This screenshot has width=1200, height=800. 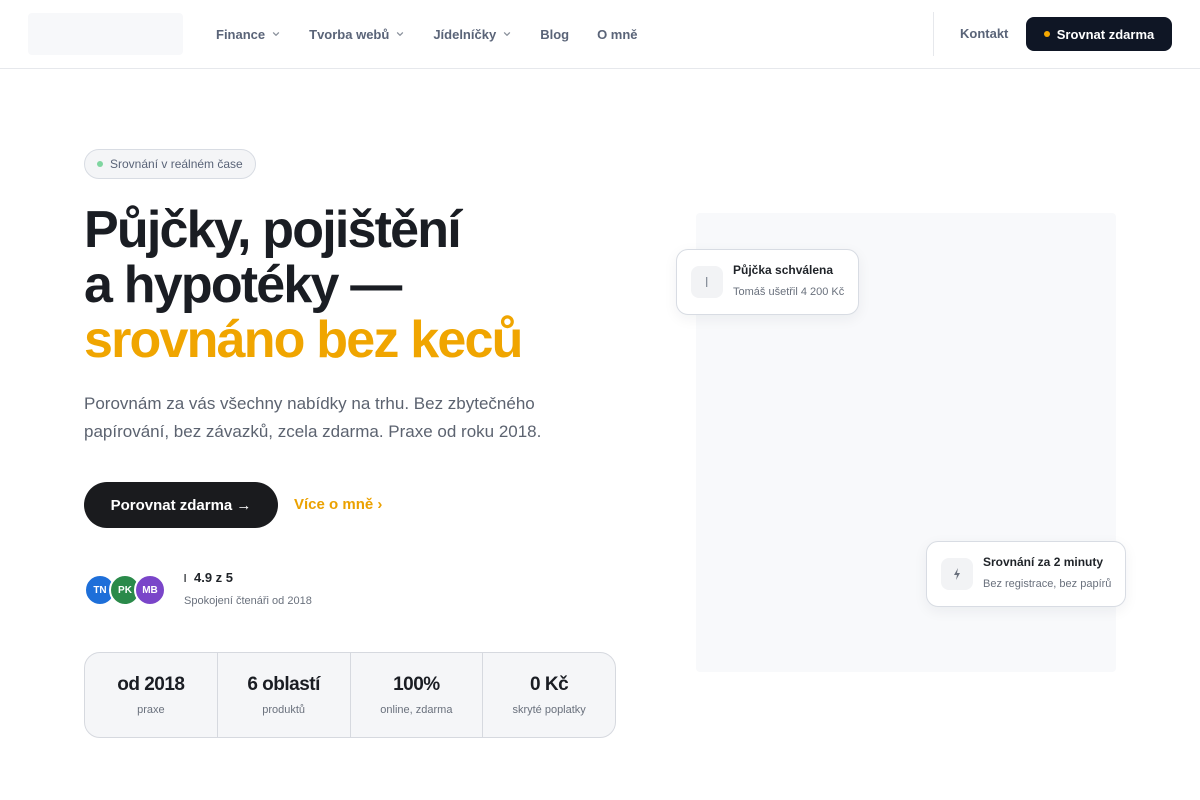 What do you see at coordinates (303, 340) in the screenshot?
I see `hero-title-accent: srovnáno bez keců` at bounding box center [303, 340].